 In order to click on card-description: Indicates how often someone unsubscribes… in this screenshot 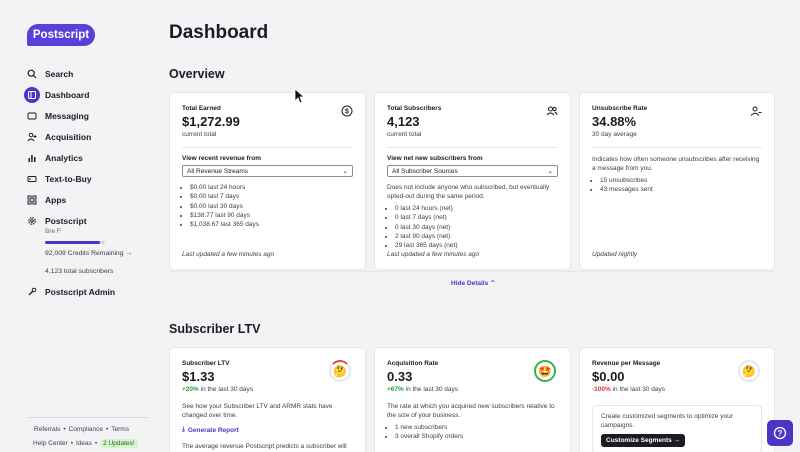, I will do `click(676, 164)`.